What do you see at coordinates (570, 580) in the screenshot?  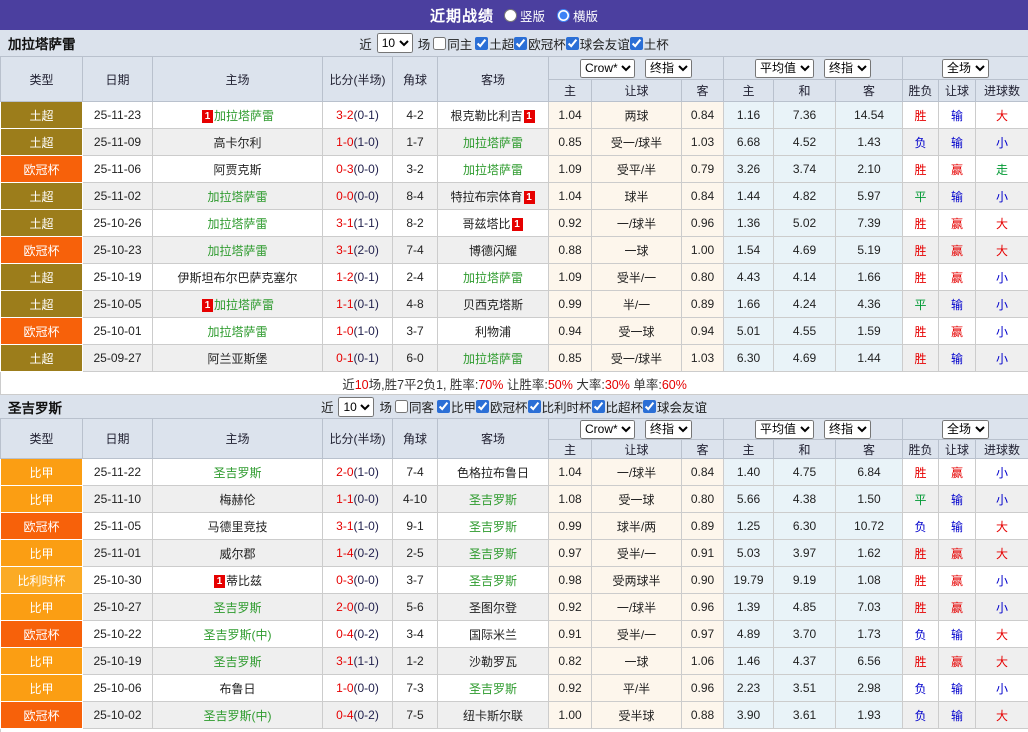 I see `handicap-home-odds: 0.98` at bounding box center [570, 580].